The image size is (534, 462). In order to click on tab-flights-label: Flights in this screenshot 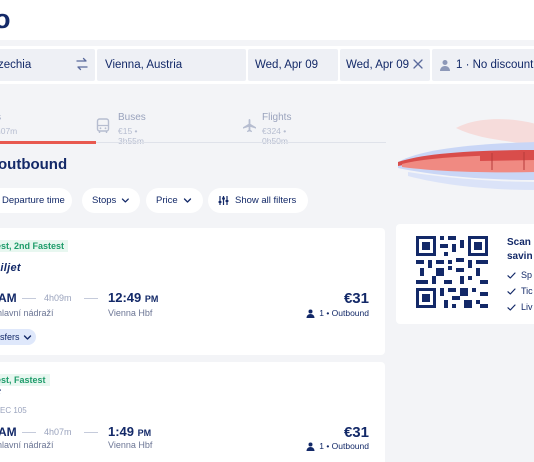, I will do `click(277, 117)`.